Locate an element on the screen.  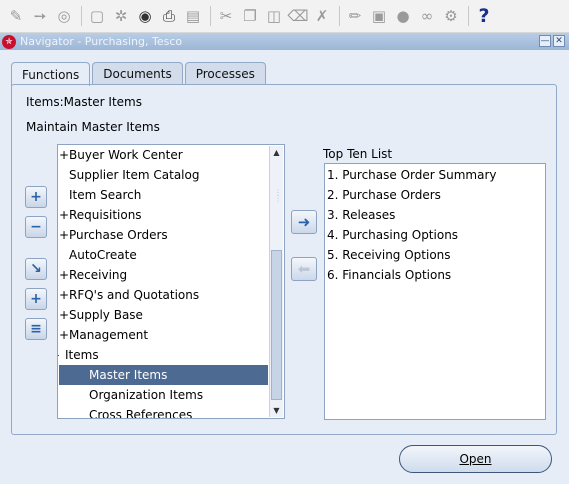
expand-branch-button: ↘ is located at coordinates (36, 269).